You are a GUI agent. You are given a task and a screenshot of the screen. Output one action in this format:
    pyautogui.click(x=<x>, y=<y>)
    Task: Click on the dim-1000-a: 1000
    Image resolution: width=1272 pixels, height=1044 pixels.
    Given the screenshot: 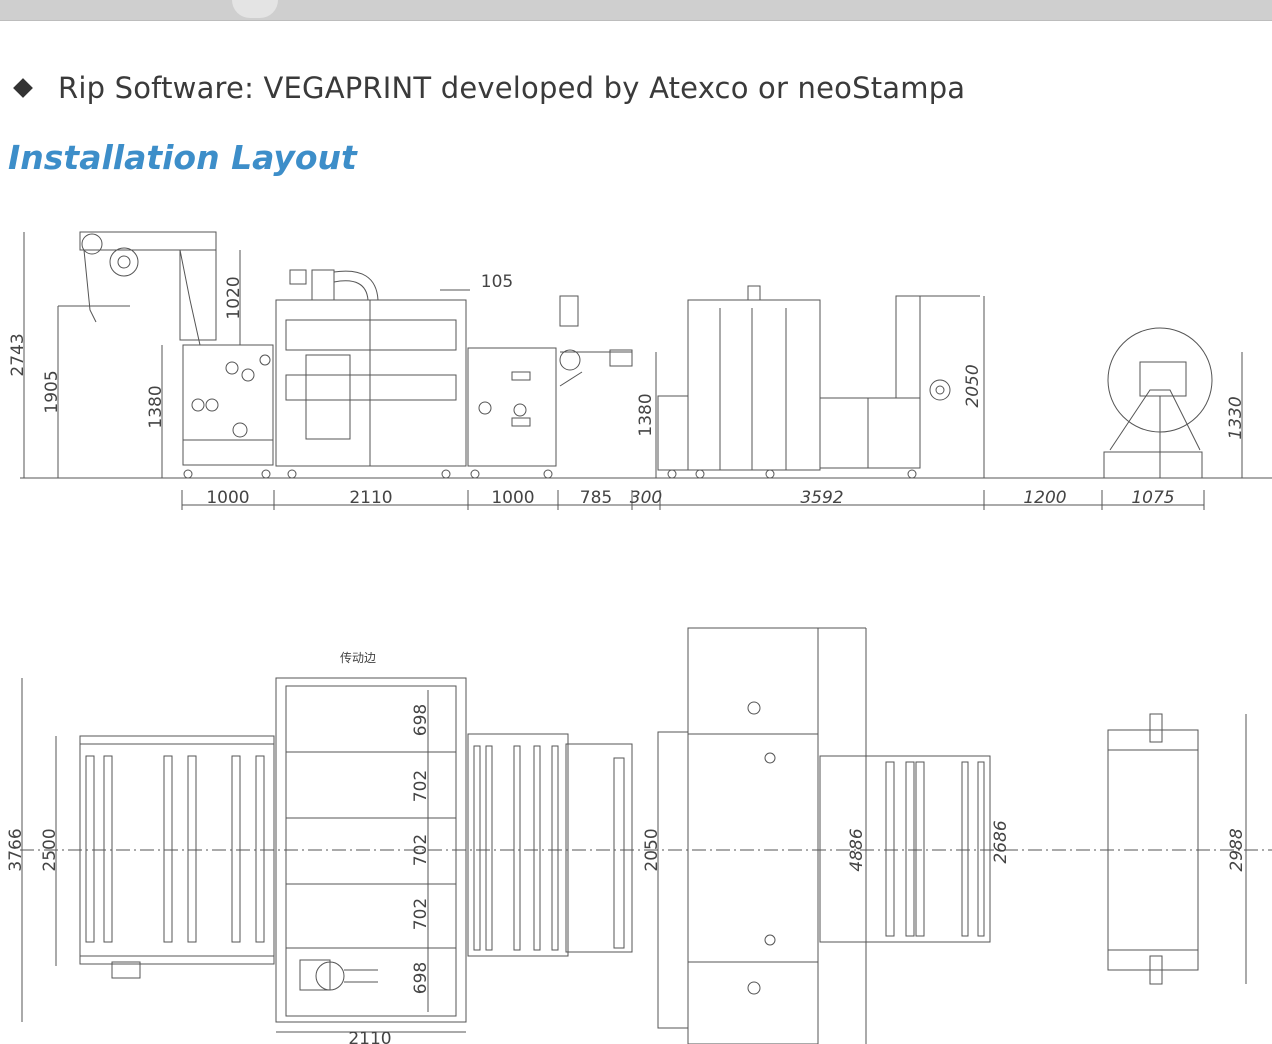 What is the action you would take?
    pyautogui.click(x=227, y=498)
    